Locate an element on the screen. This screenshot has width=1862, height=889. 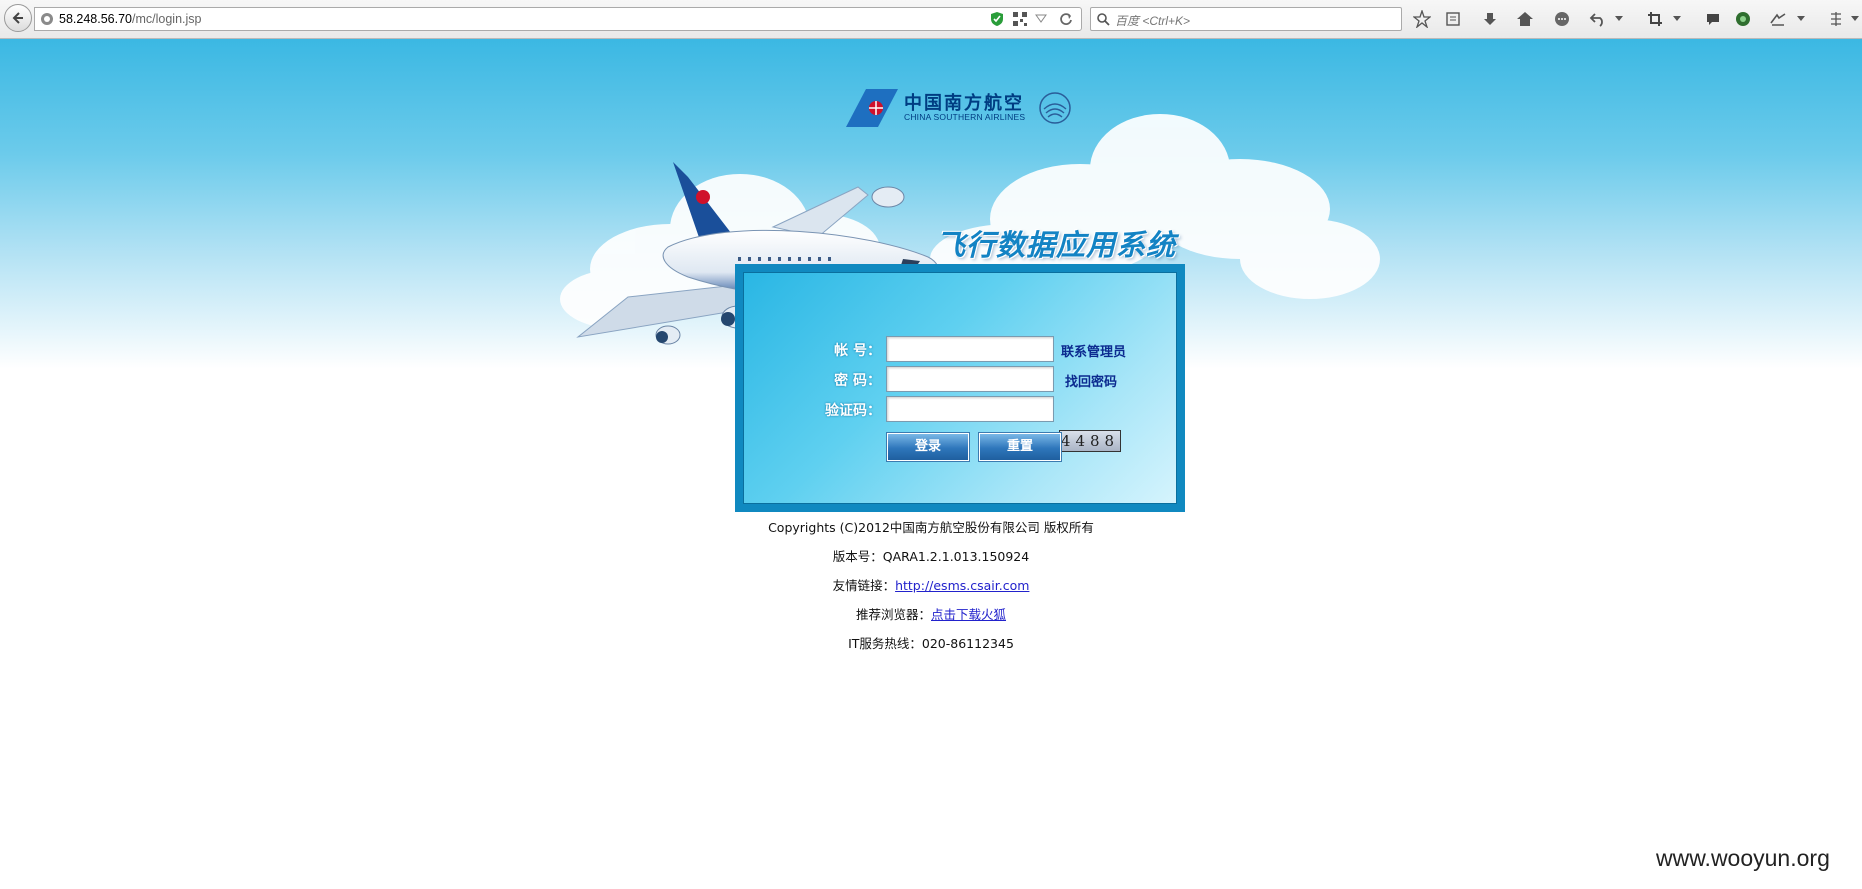
menu-dropdown-icon is located at coordinates (1855, 19).